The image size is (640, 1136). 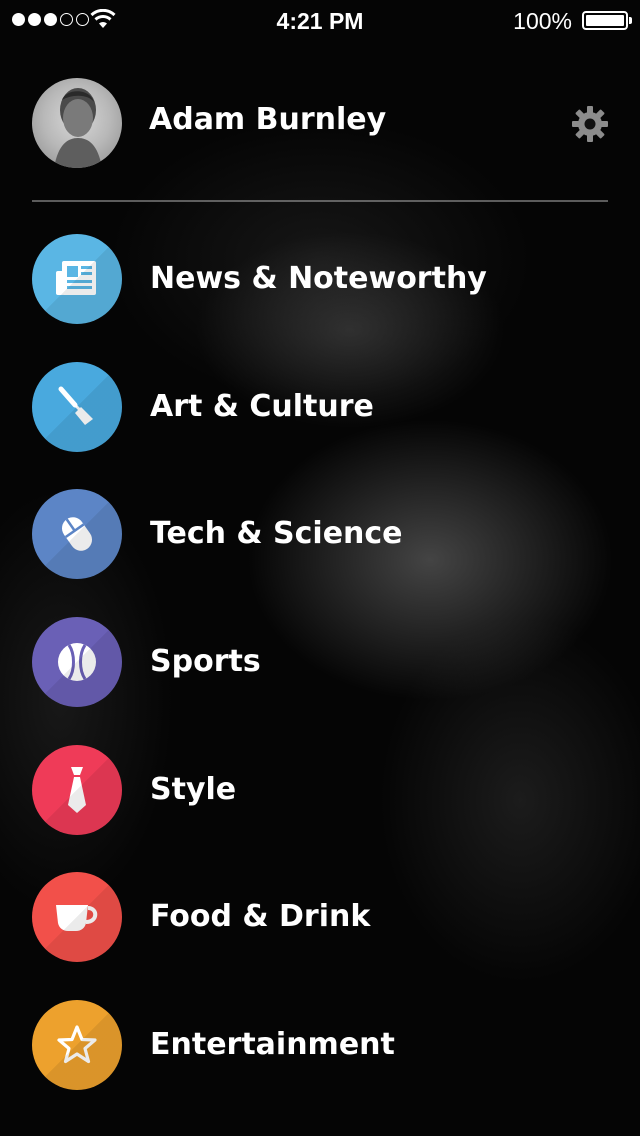 What do you see at coordinates (77, 917) in the screenshot?
I see `cup-icon` at bounding box center [77, 917].